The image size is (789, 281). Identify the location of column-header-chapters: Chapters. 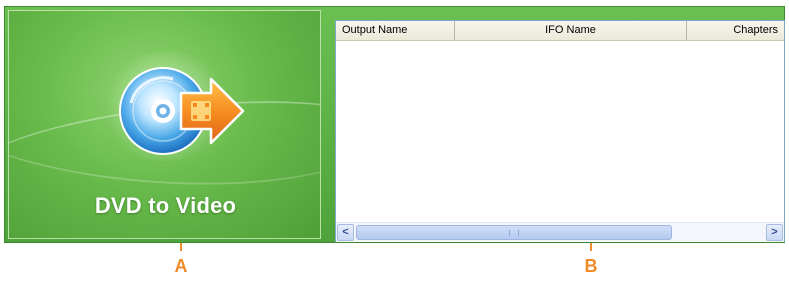
(735, 30).